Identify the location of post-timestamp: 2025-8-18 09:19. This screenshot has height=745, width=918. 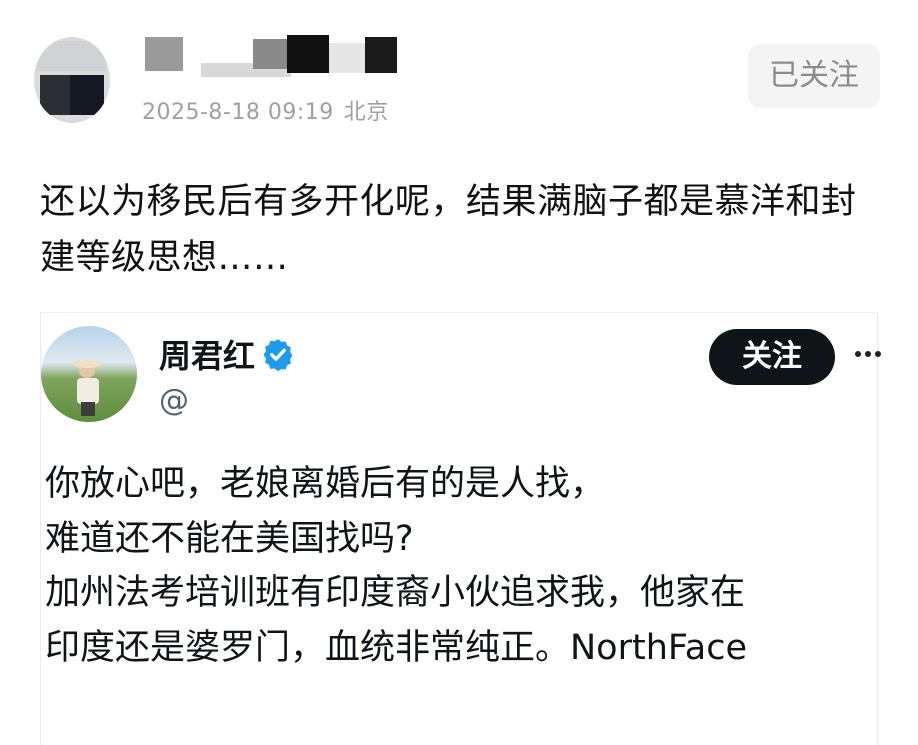
(238, 112).